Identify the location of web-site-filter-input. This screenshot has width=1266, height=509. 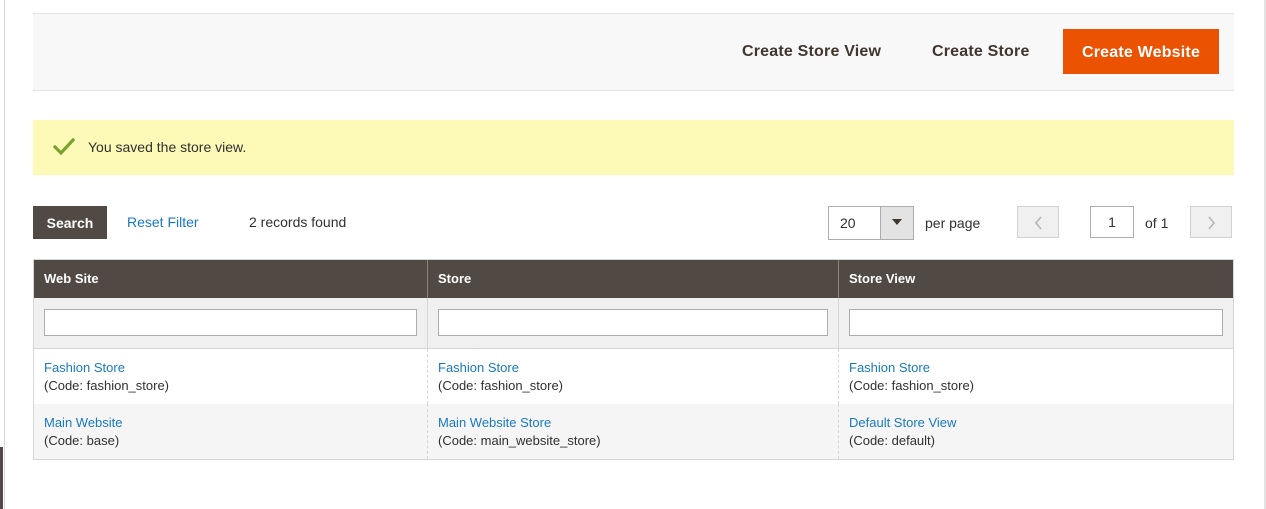
(230, 322).